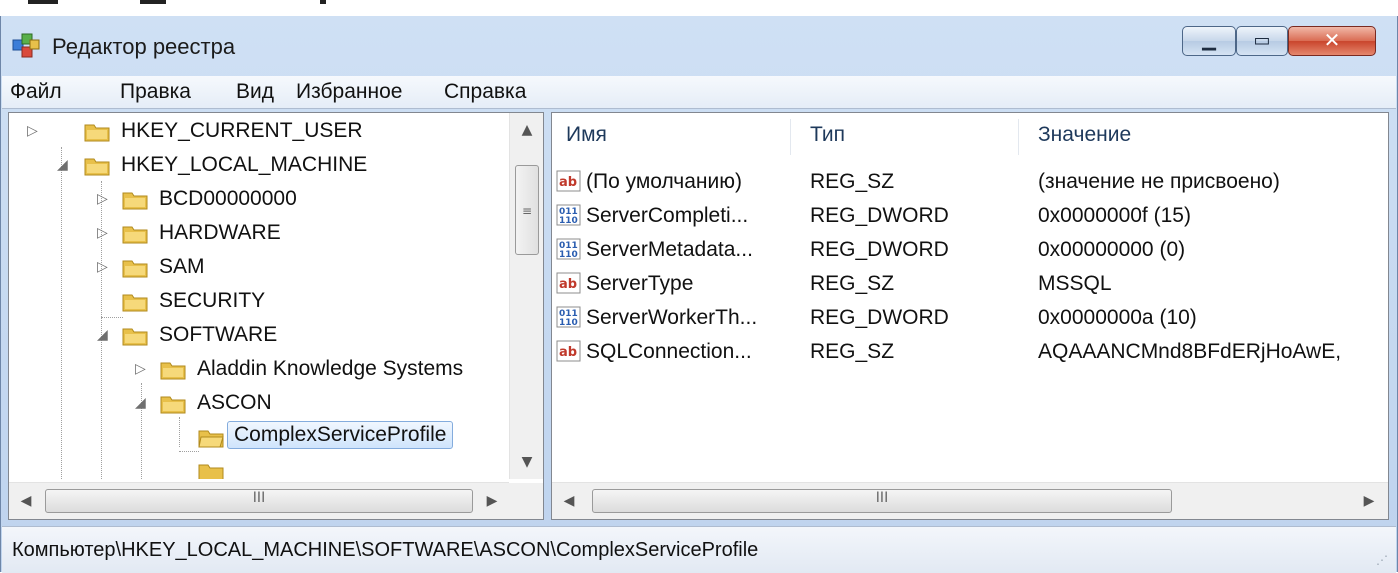 This screenshot has height=573, width=1398. What do you see at coordinates (212, 300) in the screenshot?
I see `tree-item-label: SECURITY` at bounding box center [212, 300].